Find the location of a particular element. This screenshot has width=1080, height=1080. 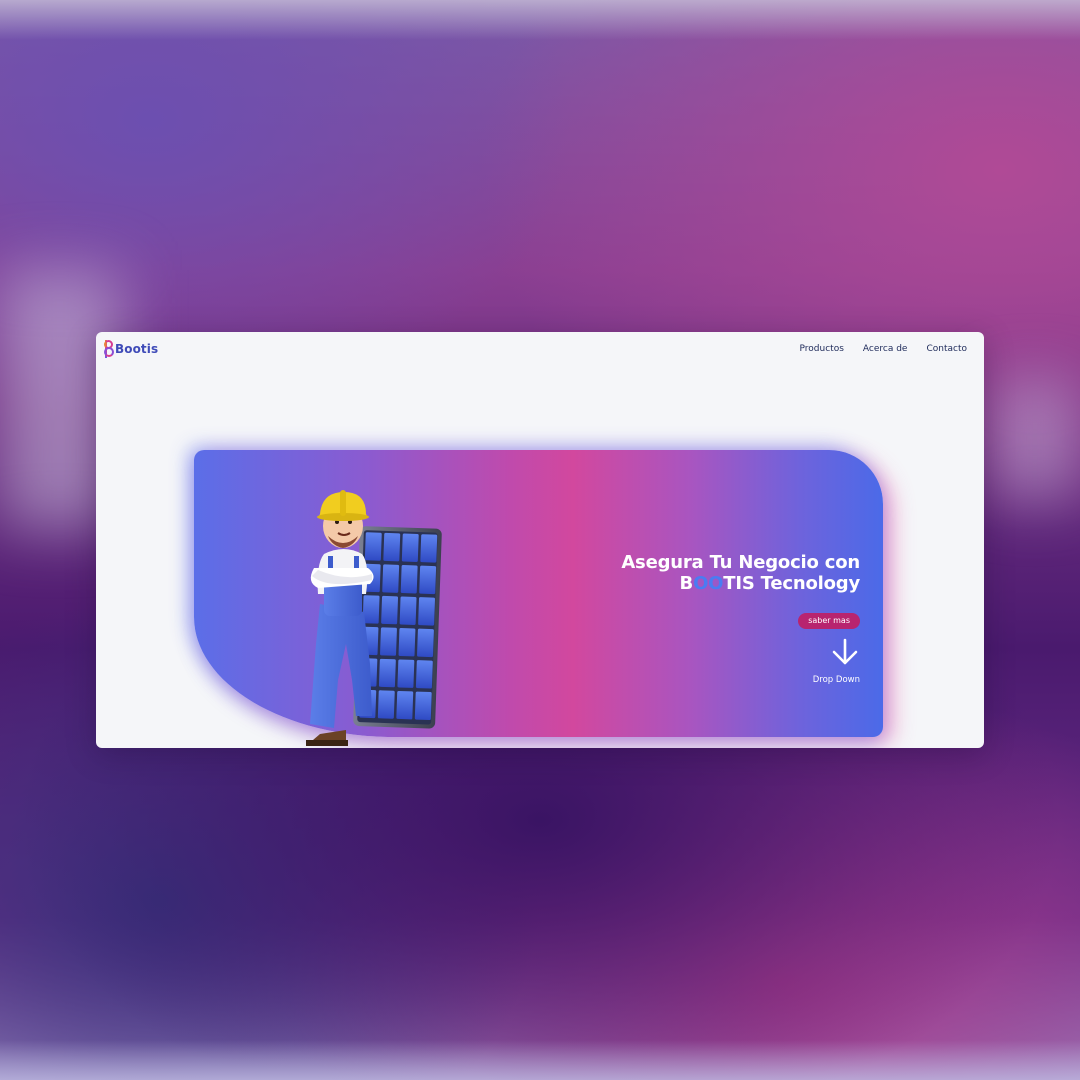

worker-with-solar-panel-illustration is located at coordinates (374, 618).